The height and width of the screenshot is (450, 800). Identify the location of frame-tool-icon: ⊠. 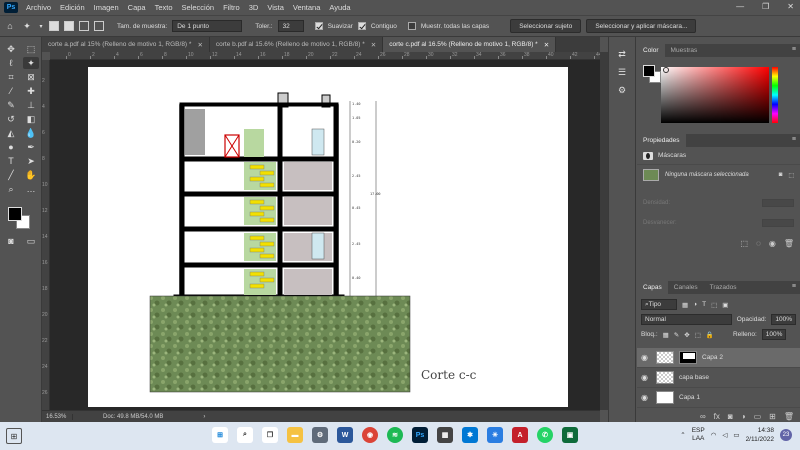
(31, 77).